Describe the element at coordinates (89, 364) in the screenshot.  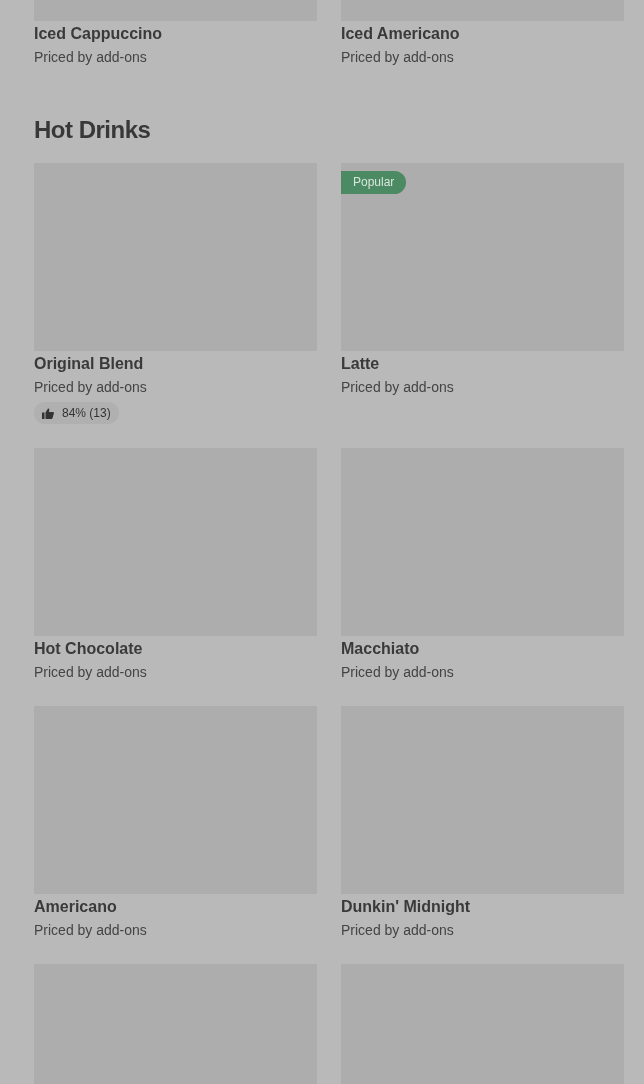
I see `product-name: Original Blend` at that location.